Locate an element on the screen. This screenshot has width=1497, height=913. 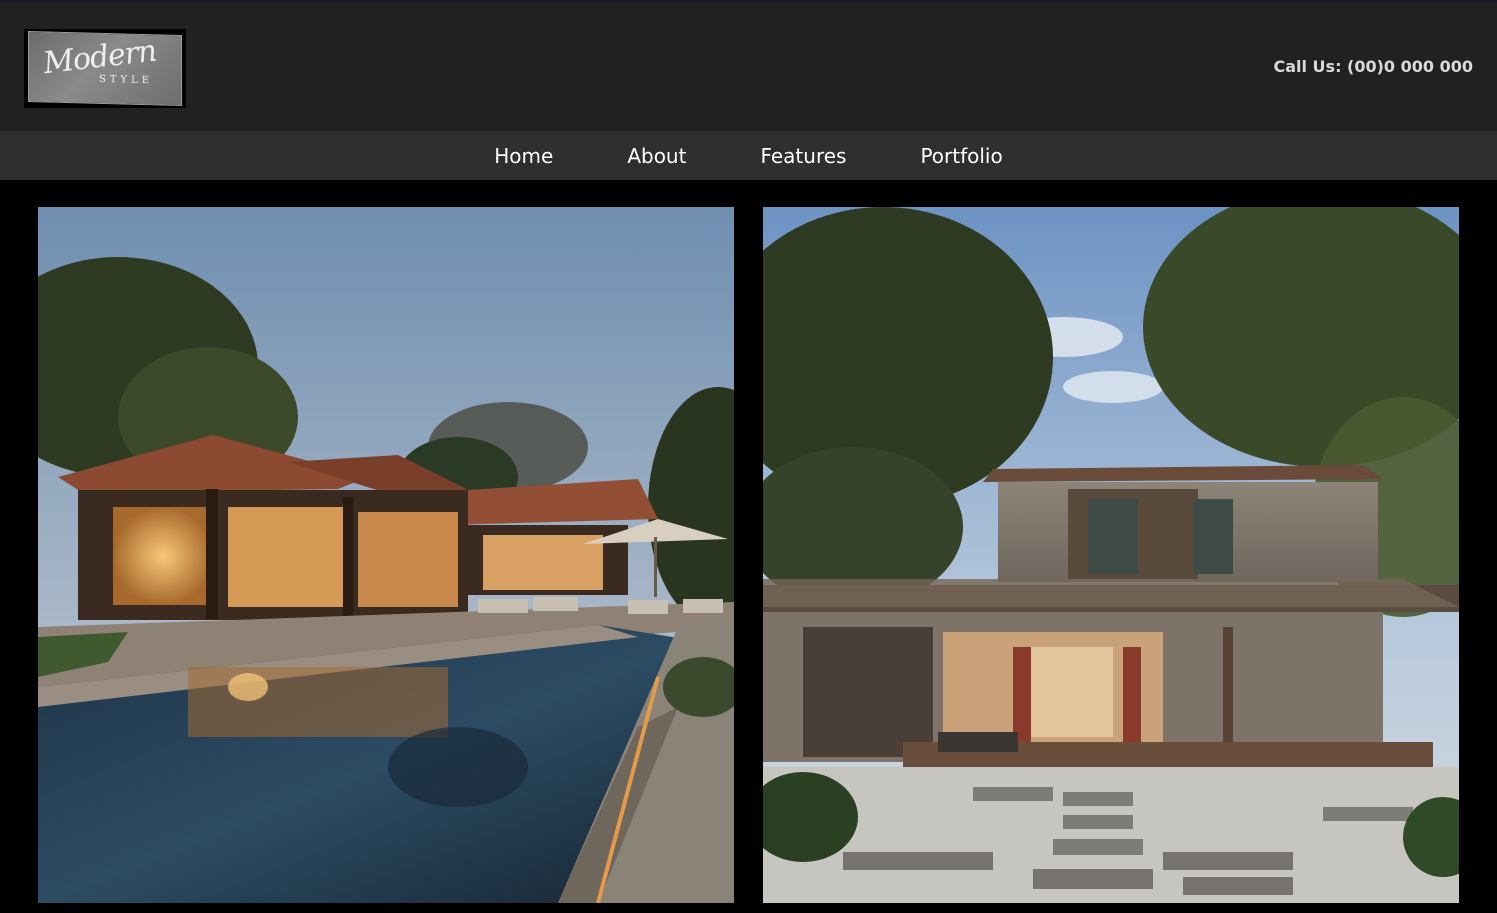
logo-sub-text: STYLE is located at coordinates (126, 80).